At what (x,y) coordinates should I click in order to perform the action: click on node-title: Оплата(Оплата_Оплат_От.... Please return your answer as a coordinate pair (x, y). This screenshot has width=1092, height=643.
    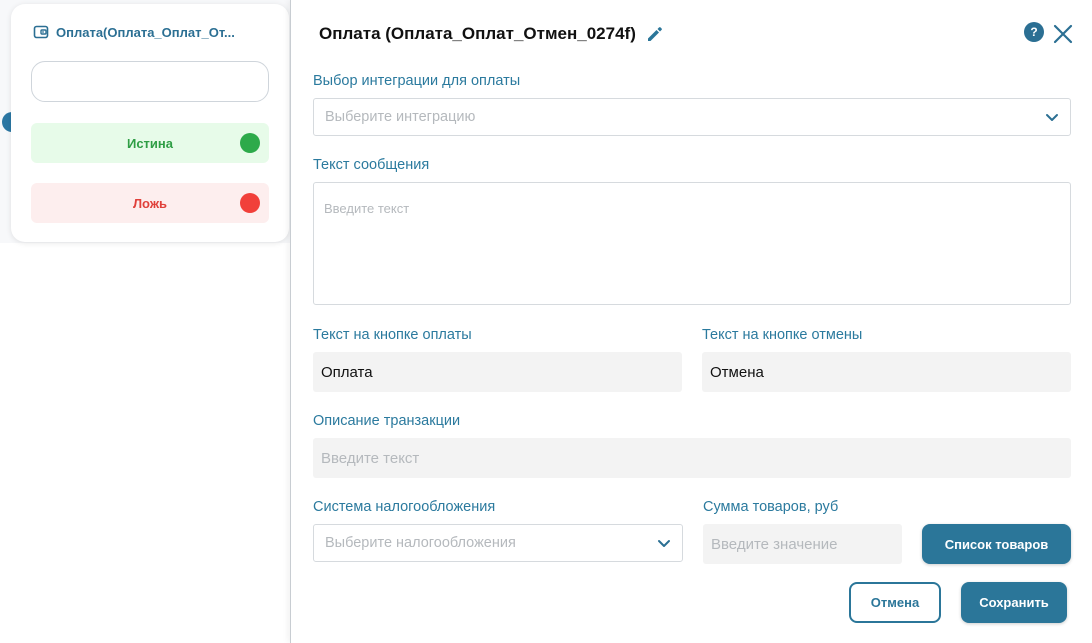
    Looking at the image, I should click on (145, 32).